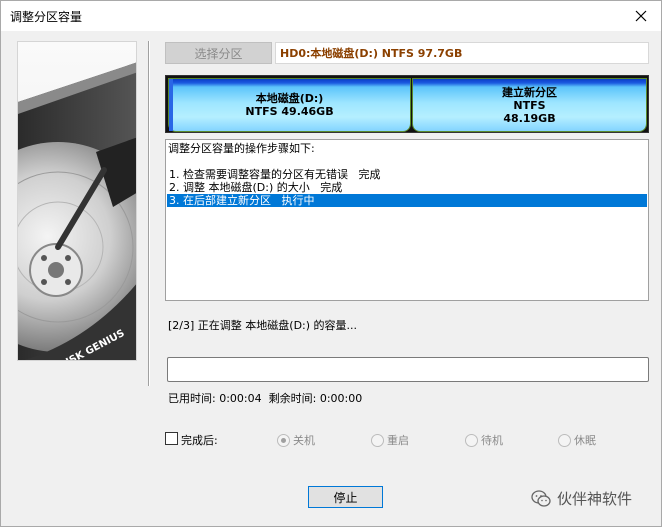  What do you see at coordinates (289, 98) in the screenshot?
I see `partition-name: 本地磁盘(D:)` at bounding box center [289, 98].